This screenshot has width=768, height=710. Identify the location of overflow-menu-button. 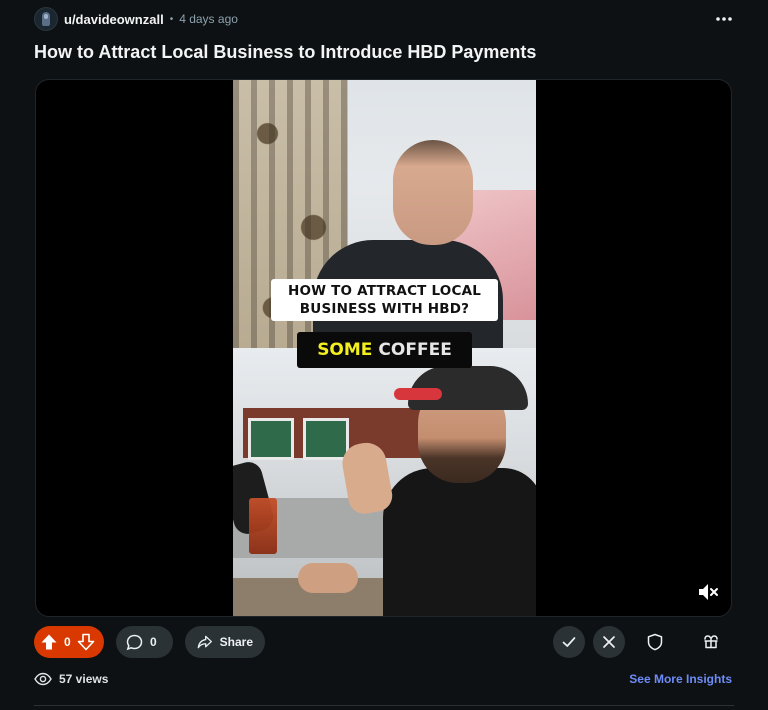
(724, 19).